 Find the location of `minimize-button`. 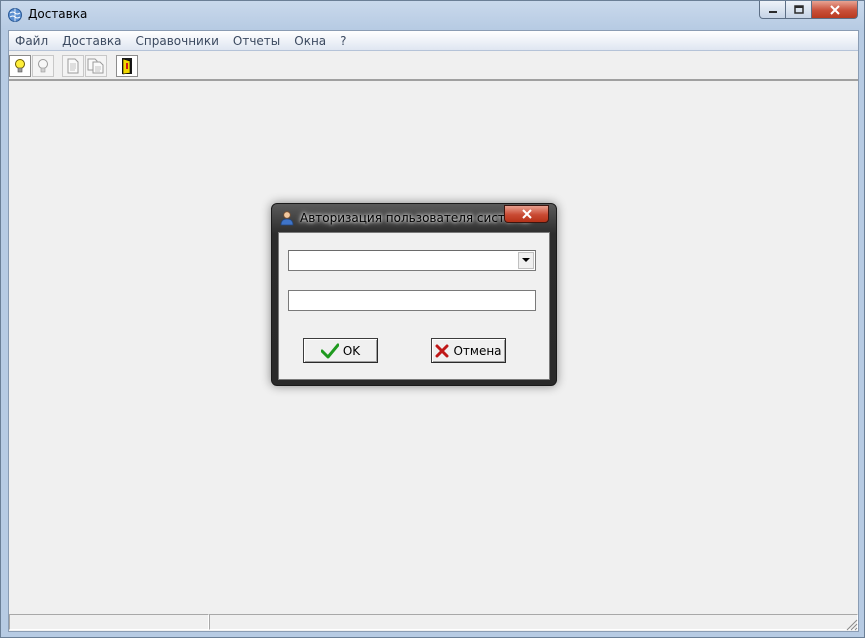

minimize-button is located at coordinates (772, 10).